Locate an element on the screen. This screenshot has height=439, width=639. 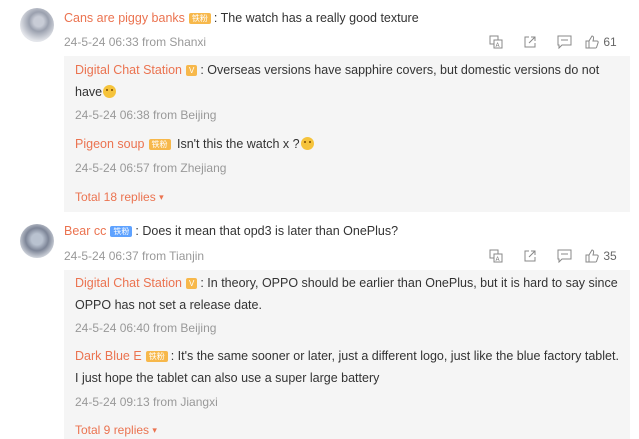
reply-meta: 24-5-24 06:40 from Beijing is located at coordinates (146, 328).